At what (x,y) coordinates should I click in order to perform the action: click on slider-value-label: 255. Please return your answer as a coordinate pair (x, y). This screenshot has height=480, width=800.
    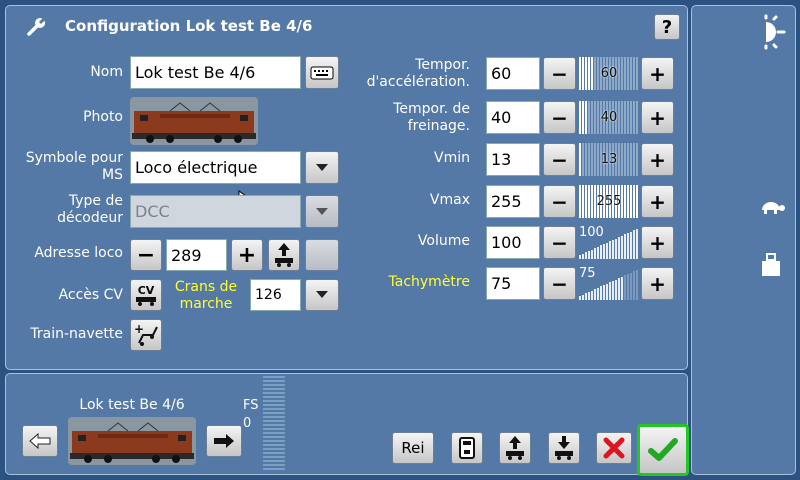
    Looking at the image, I should click on (609, 201).